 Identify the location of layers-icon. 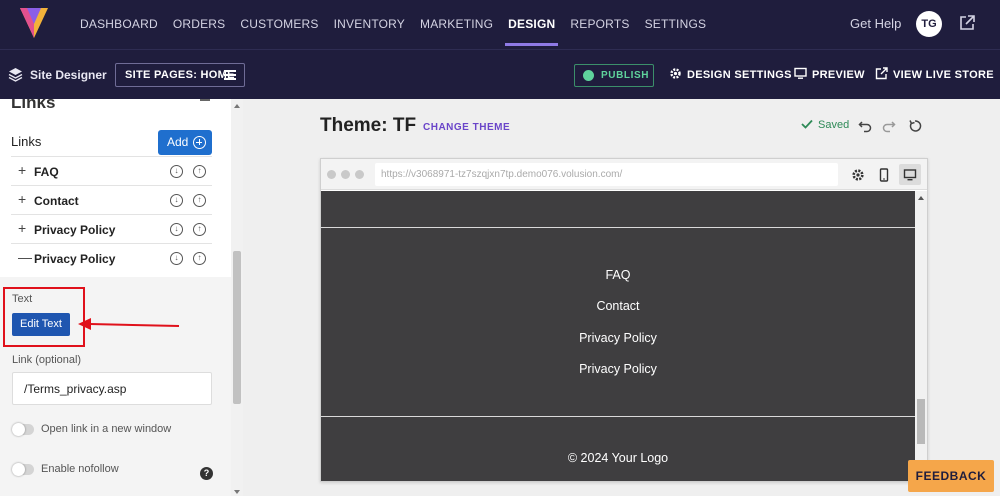
(15, 75).